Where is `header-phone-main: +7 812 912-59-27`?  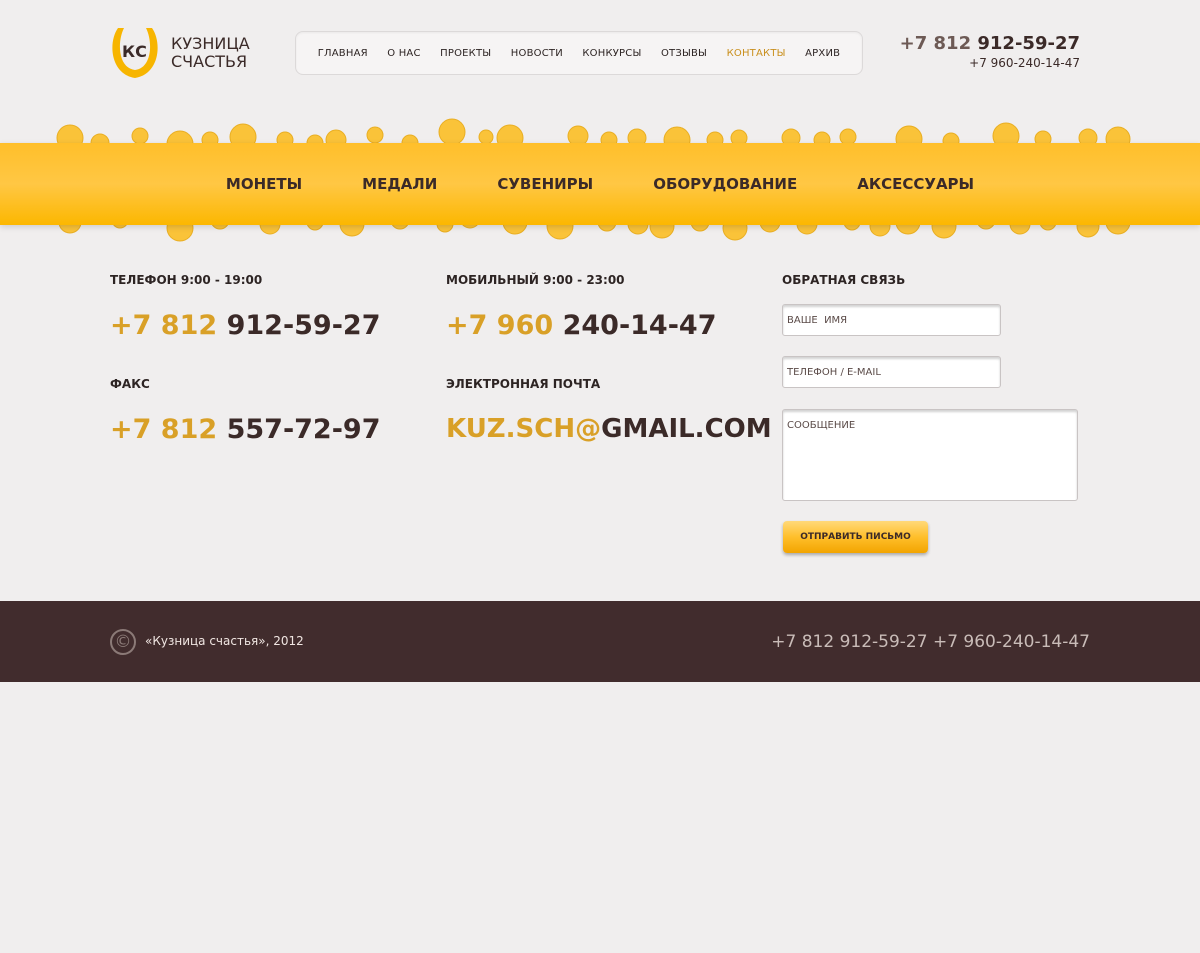
header-phone-main: +7 812 912-59-27 is located at coordinates (990, 43).